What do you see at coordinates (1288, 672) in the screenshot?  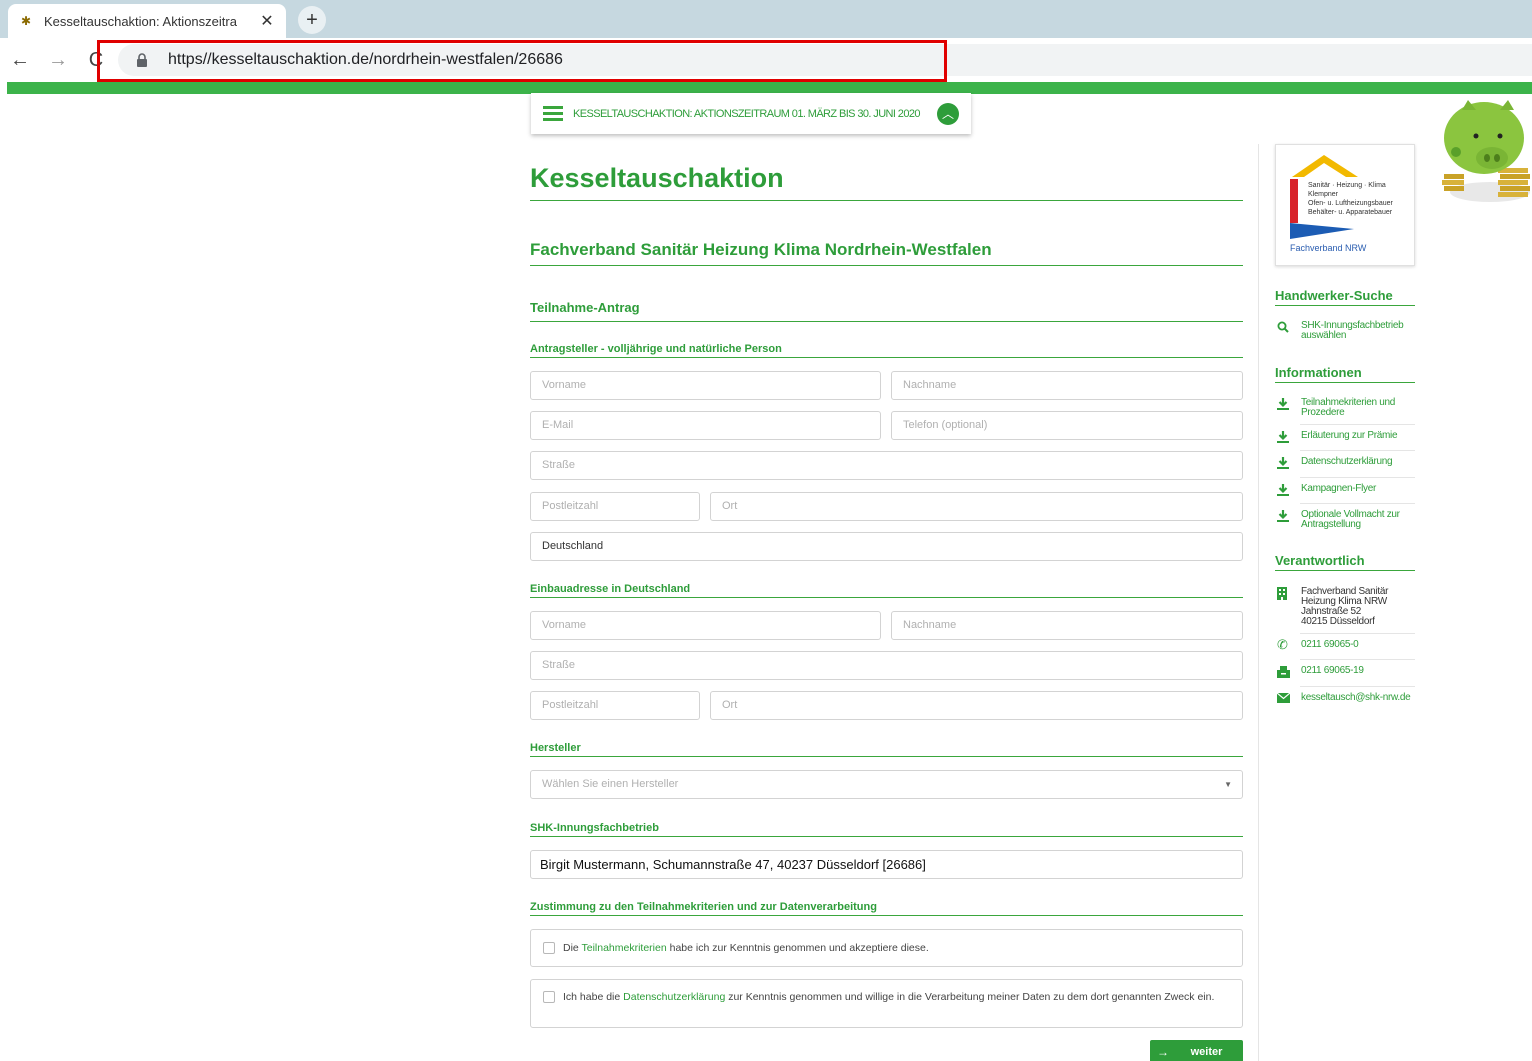 I see `fax-icon` at bounding box center [1288, 672].